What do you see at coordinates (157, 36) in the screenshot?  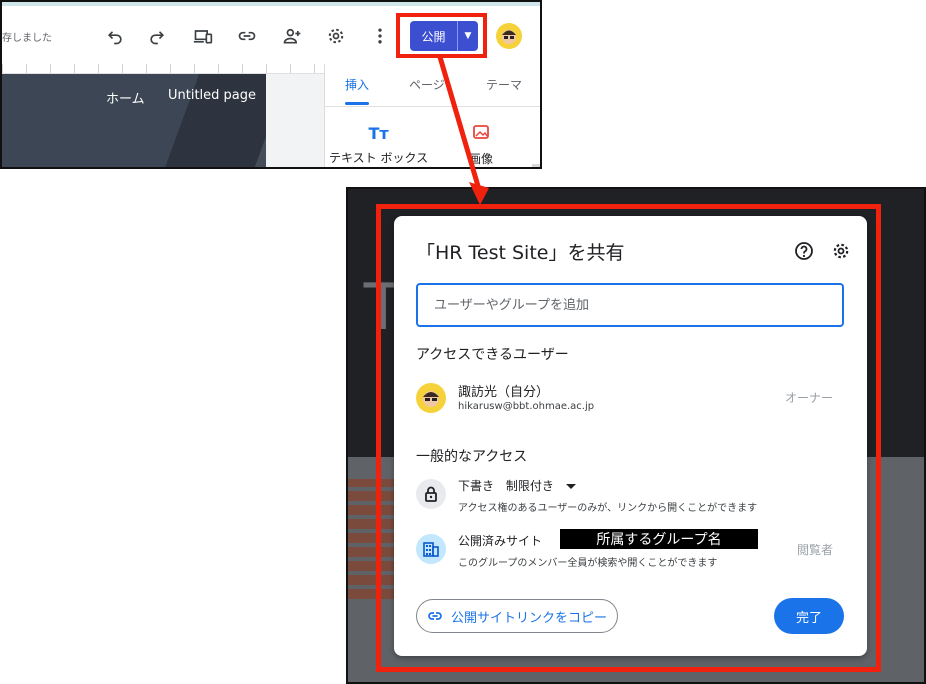 I see `redo-icon` at bounding box center [157, 36].